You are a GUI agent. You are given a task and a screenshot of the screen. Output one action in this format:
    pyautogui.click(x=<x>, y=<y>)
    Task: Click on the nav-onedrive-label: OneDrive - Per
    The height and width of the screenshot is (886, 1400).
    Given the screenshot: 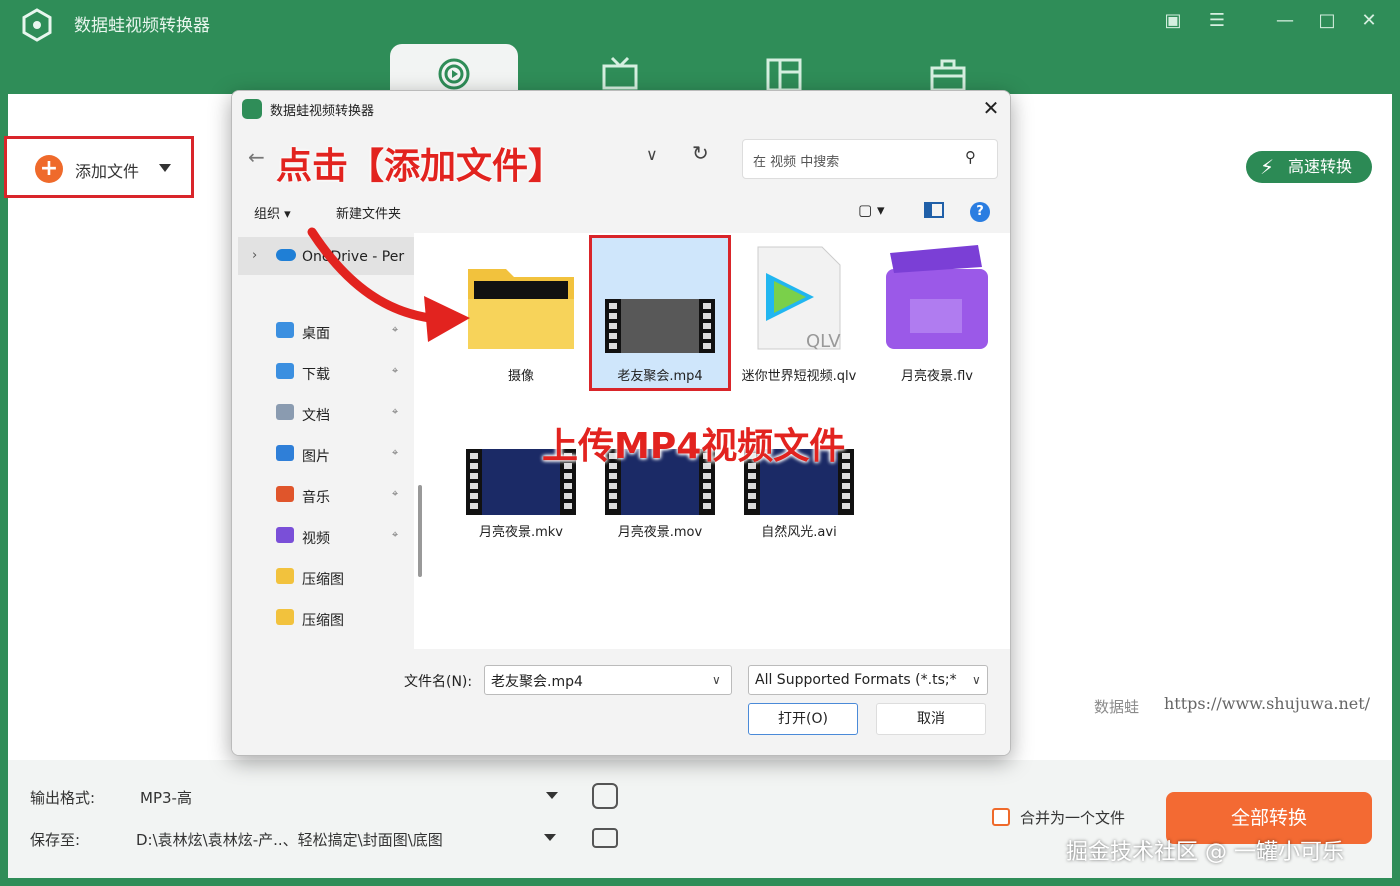 What is the action you would take?
    pyautogui.click(x=353, y=257)
    